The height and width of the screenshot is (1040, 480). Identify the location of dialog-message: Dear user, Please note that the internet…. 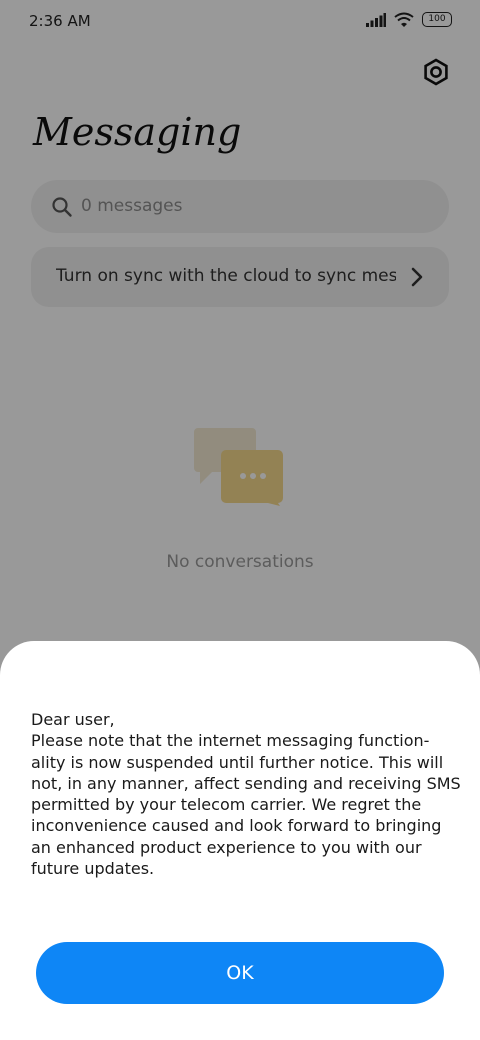
(246, 794).